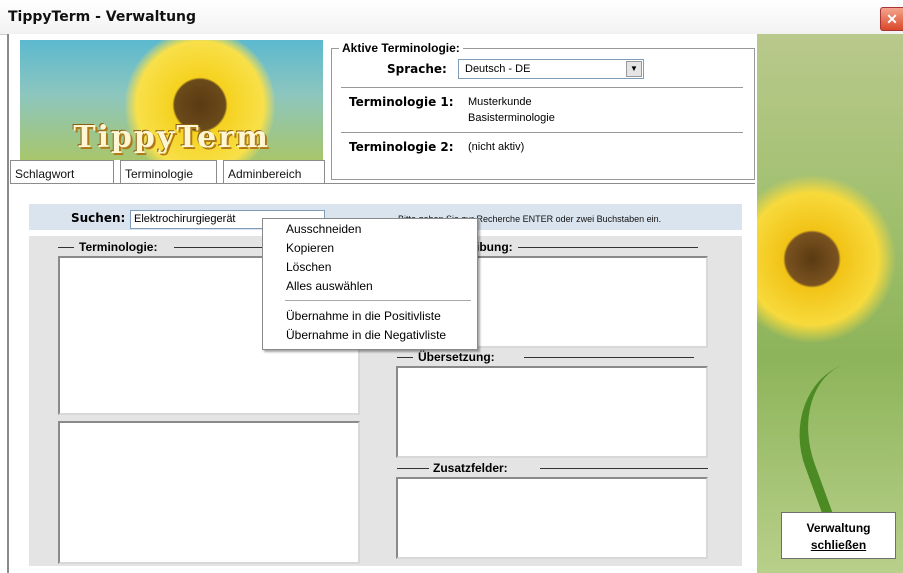 The image size is (903, 573). I want to click on extra-fields-group-title: Zusatzfelder:, so click(470, 468).